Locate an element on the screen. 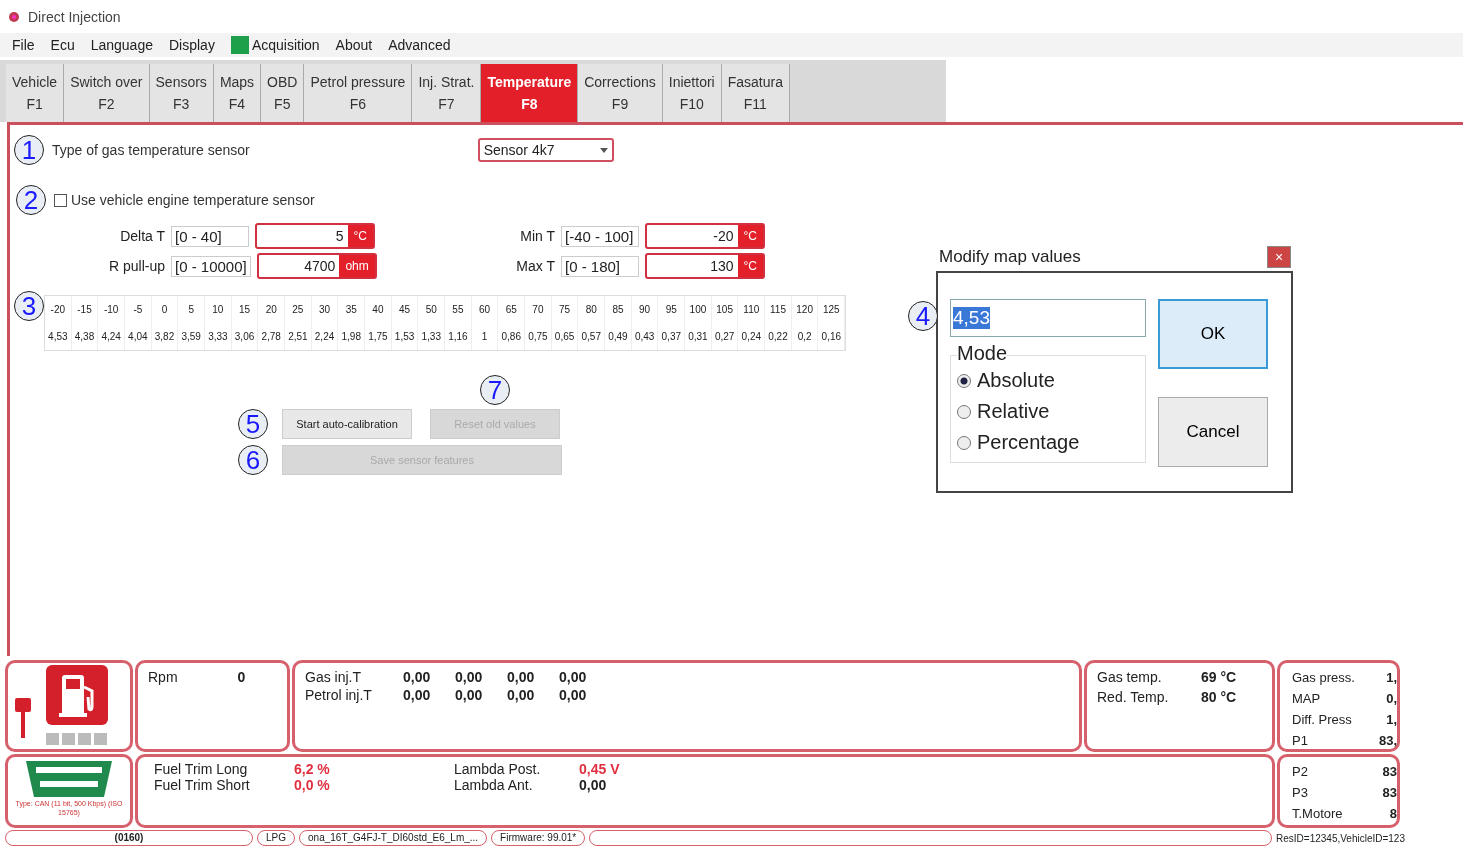 The width and height of the screenshot is (1463, 848). tab: Corrections F9 is located at coordinates (620, 93).